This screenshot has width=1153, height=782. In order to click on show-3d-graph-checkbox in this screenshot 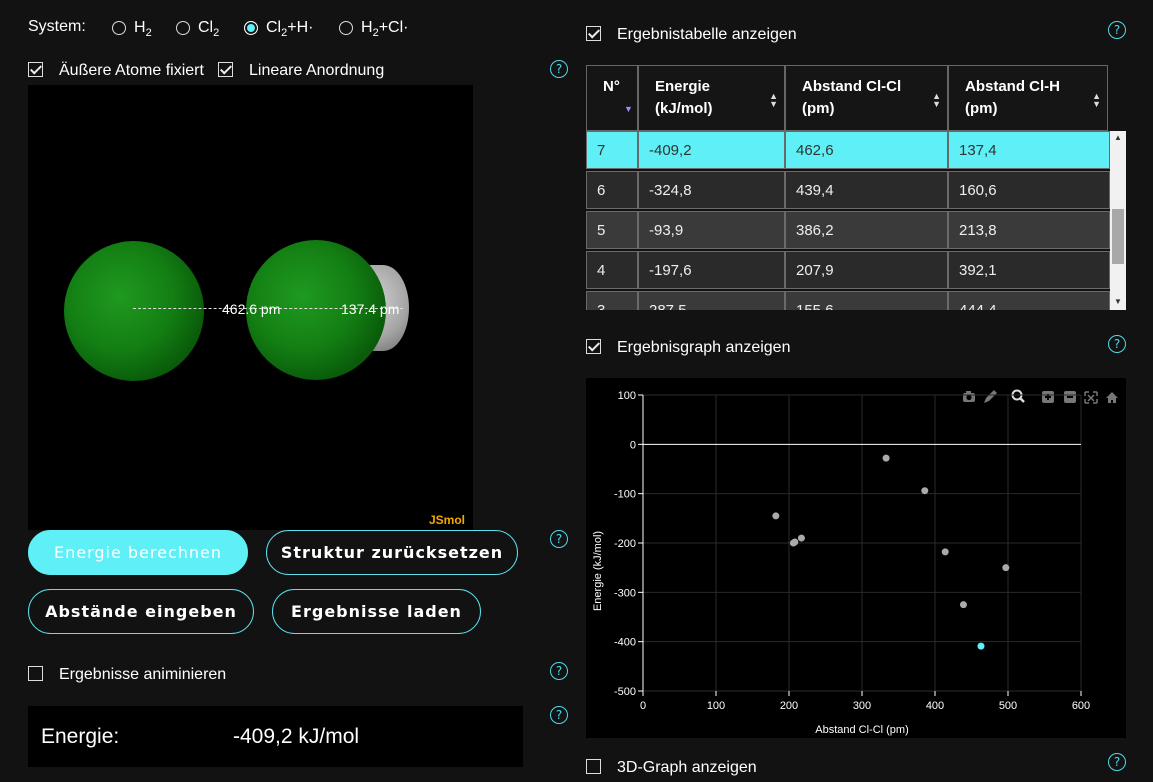, I will do `click(593, 766)`.